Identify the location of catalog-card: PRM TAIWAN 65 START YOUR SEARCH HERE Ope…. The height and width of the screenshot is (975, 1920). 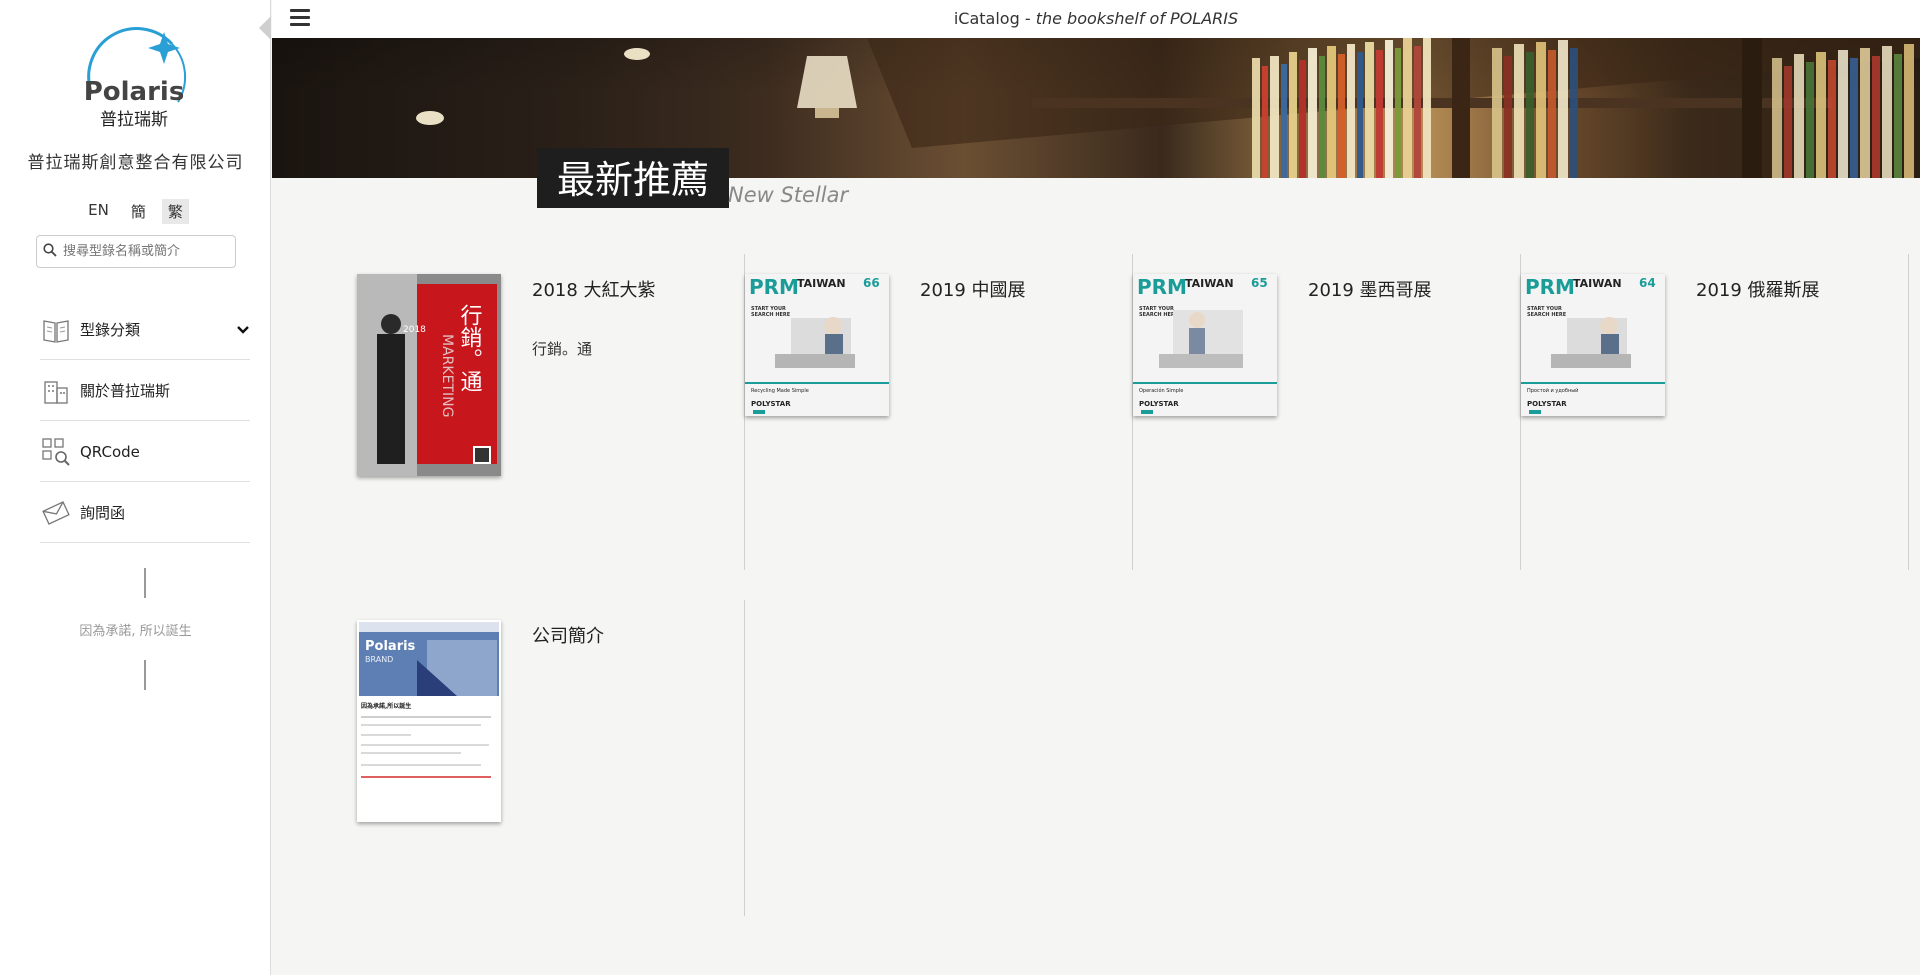
(1327, 412).